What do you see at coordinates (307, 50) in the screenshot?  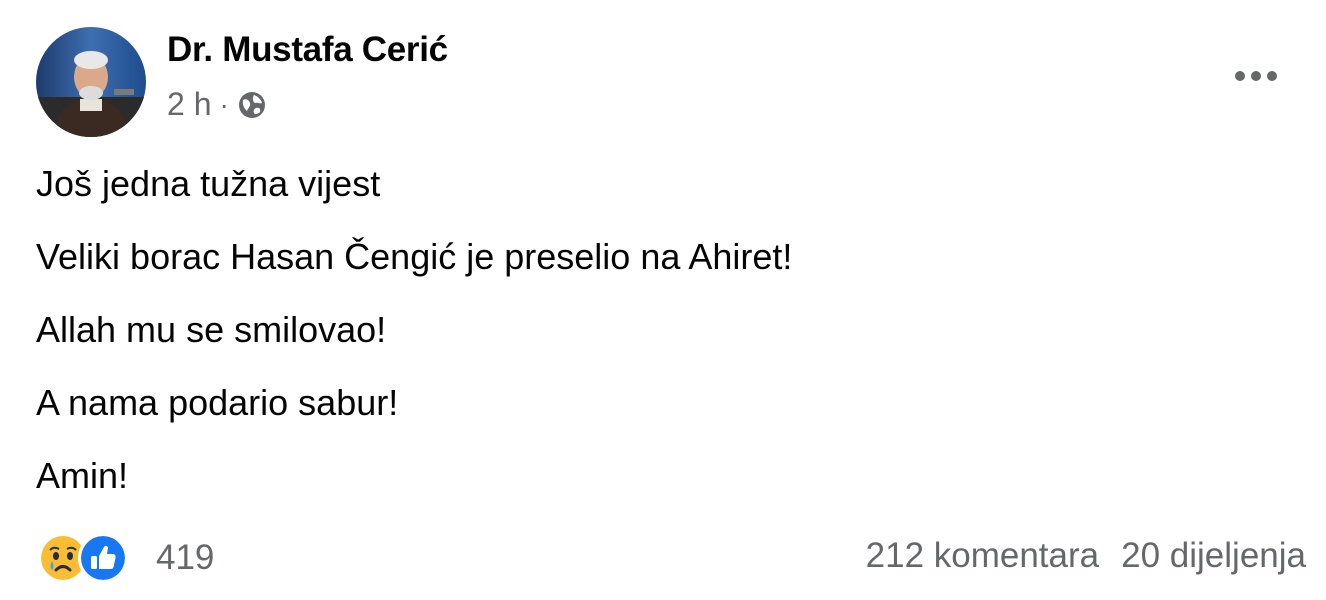 I see `author-name: Dr. Mustafa Cerić` at bounding box center [307, 50].